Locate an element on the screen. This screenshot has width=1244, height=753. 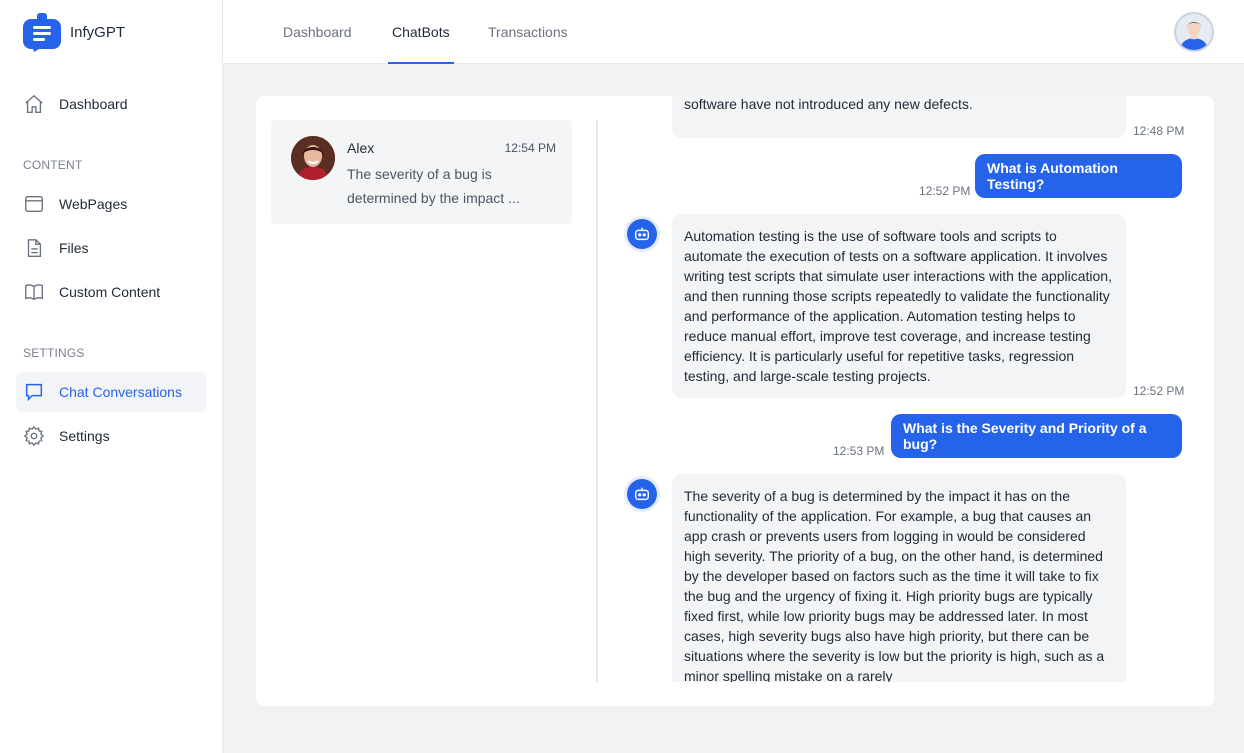
sidebar-item-label: WebPages is located at coordinates (93, 204).